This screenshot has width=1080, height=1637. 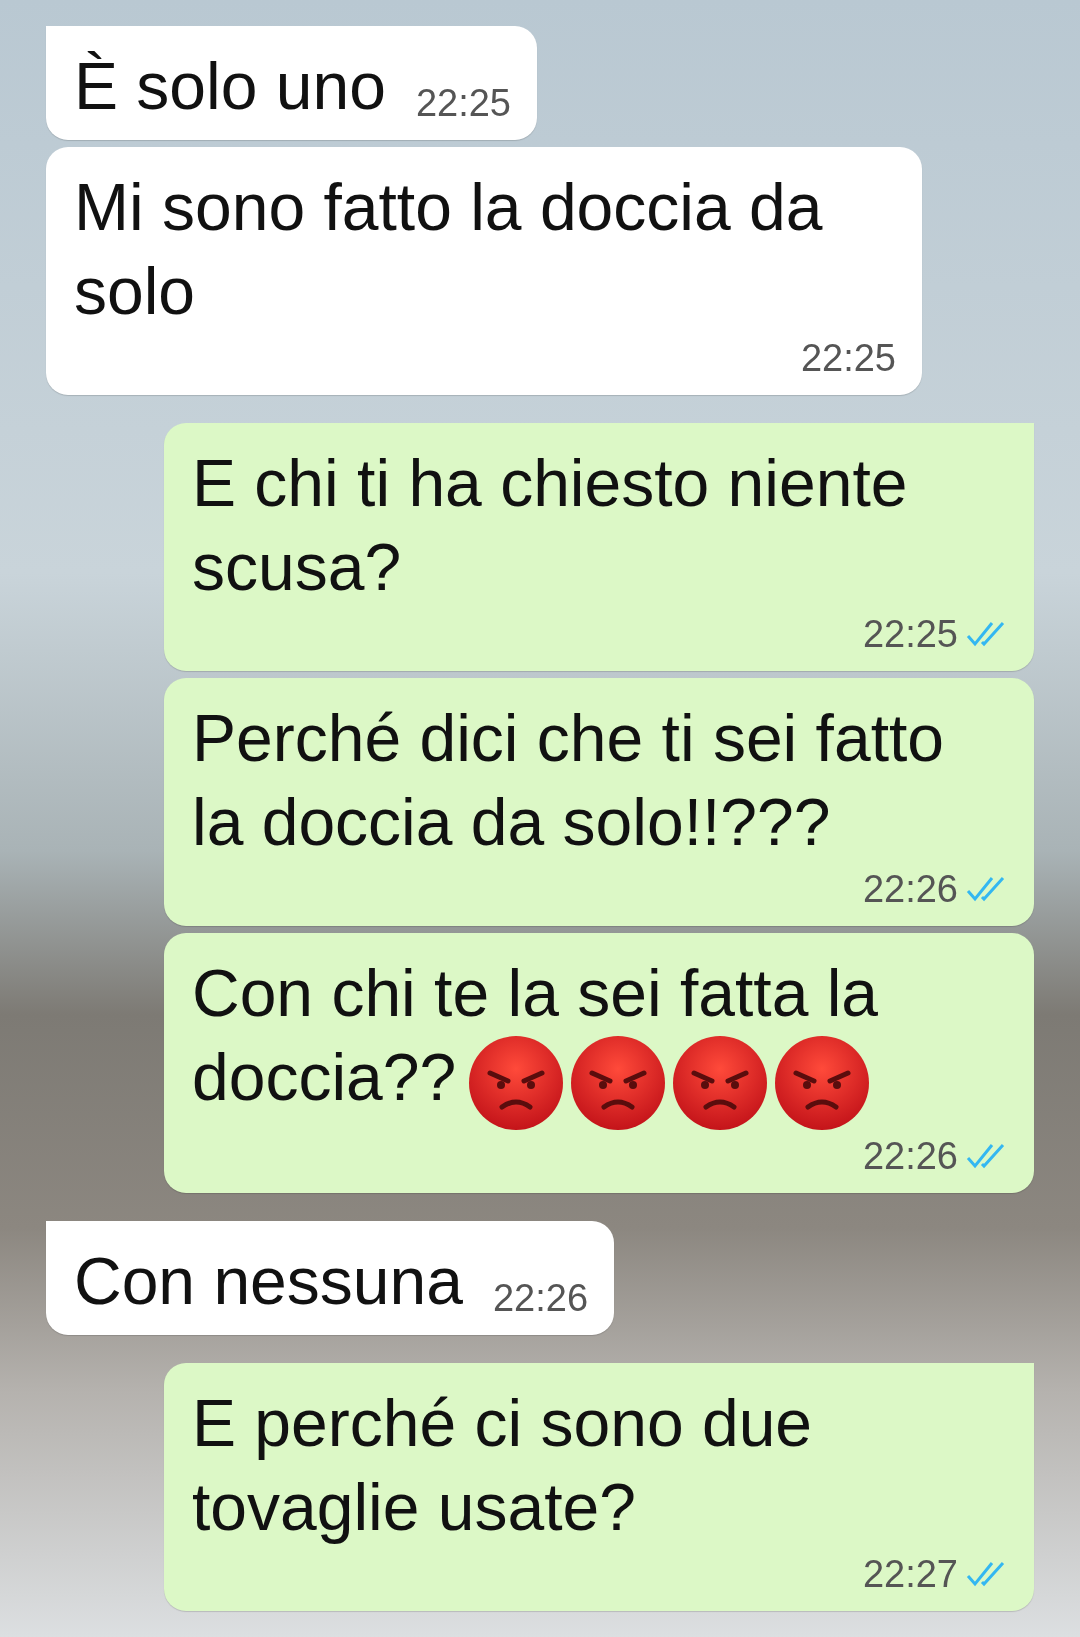 What do you see at coordinates (569, 780) in the screenshot?
I see `message-text: Perché dici che ti sei fatto la doccia da solo!!???` at bounding box center [569, 780].